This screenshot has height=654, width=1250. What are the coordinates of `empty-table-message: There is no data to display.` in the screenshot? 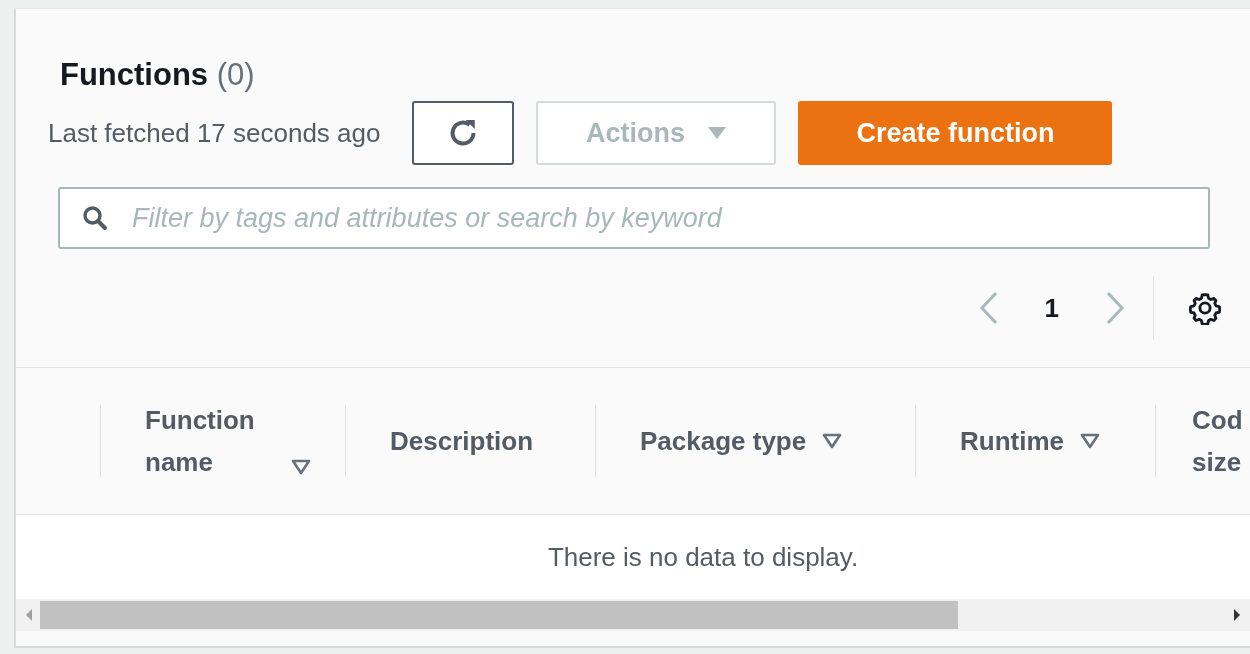 It's located at (703, 557).